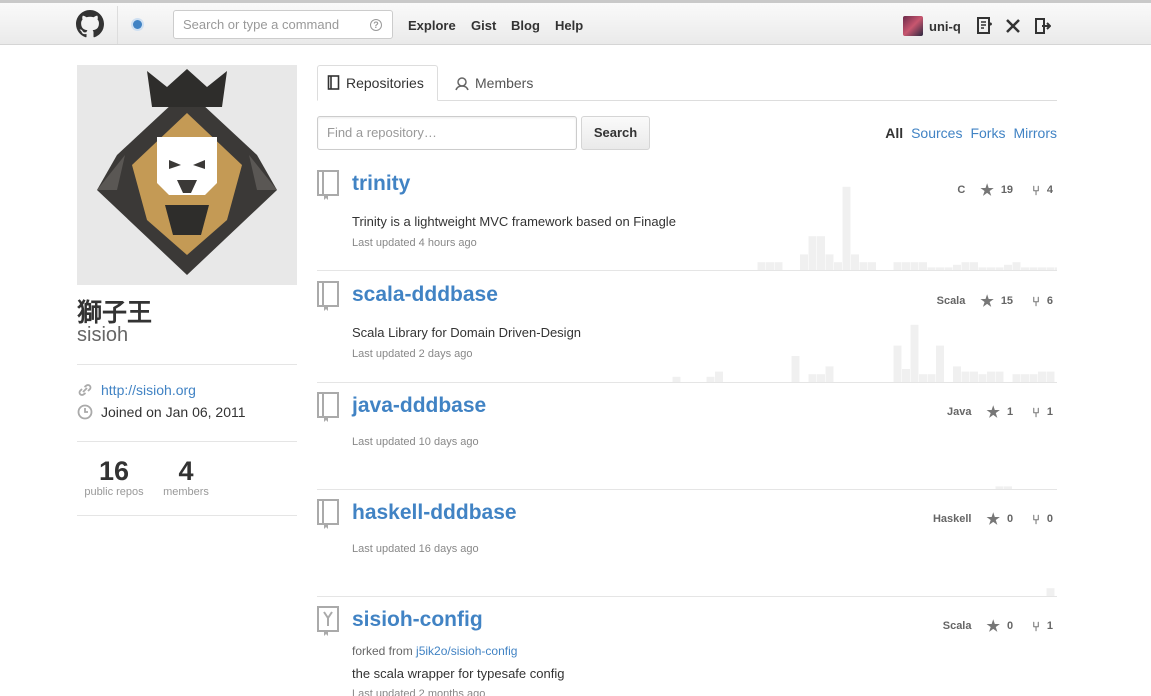 This screenshot has width=1151, height=696. What do you see at coordinates (987, 133) in the screenshot?
I see `filter-forks: Forks` at bounding box center [987, 133].